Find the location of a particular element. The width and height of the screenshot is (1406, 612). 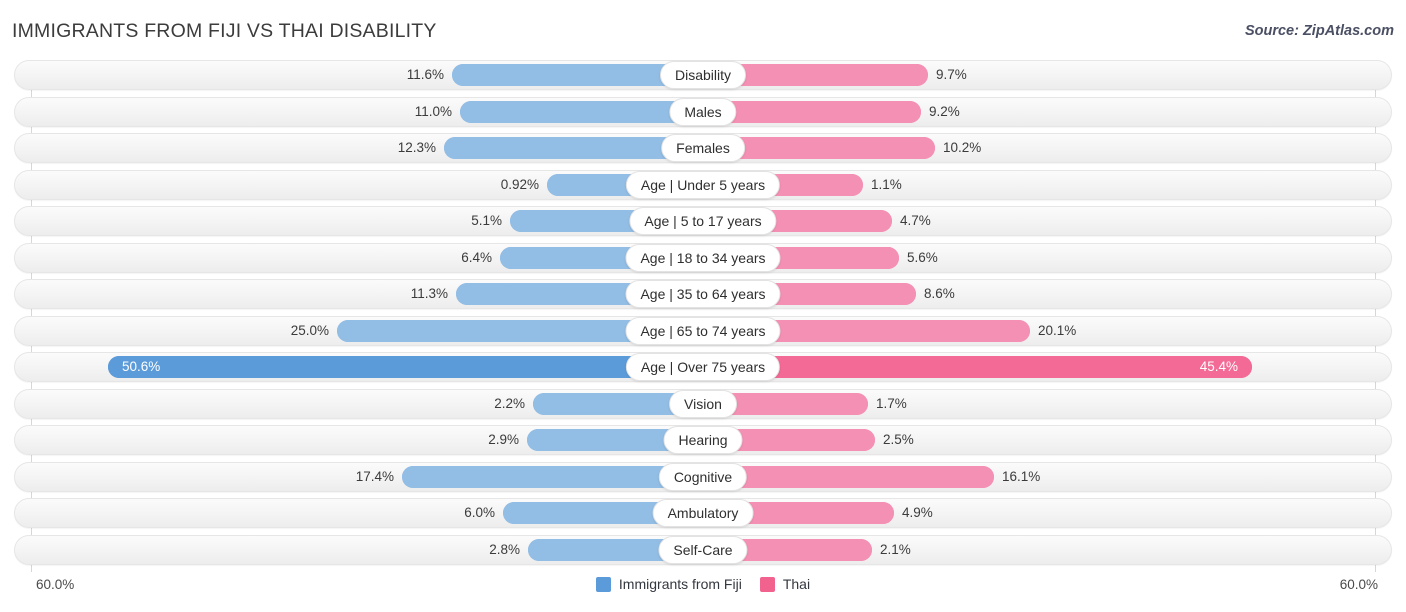

value-right: 1.1% is located at coordinates (886, 184).